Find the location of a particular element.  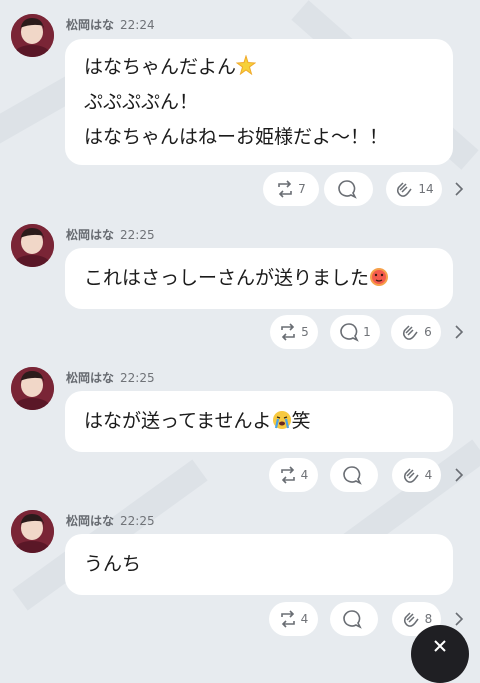

repost-button: 7 is located at coordinates (291, 189).